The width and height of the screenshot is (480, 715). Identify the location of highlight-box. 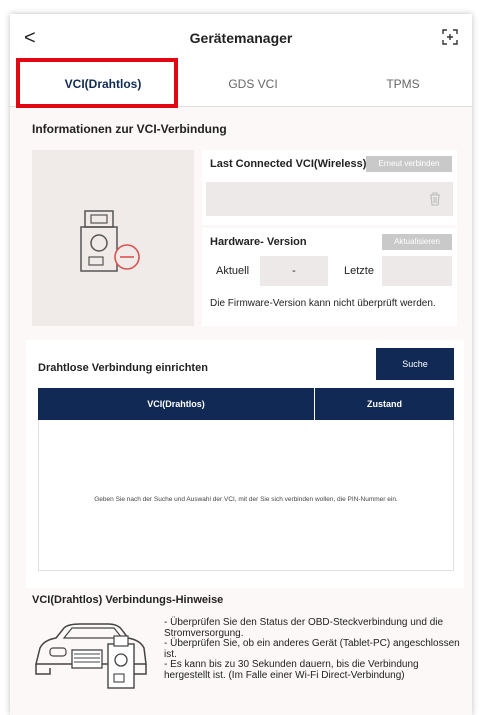
(97, 83).